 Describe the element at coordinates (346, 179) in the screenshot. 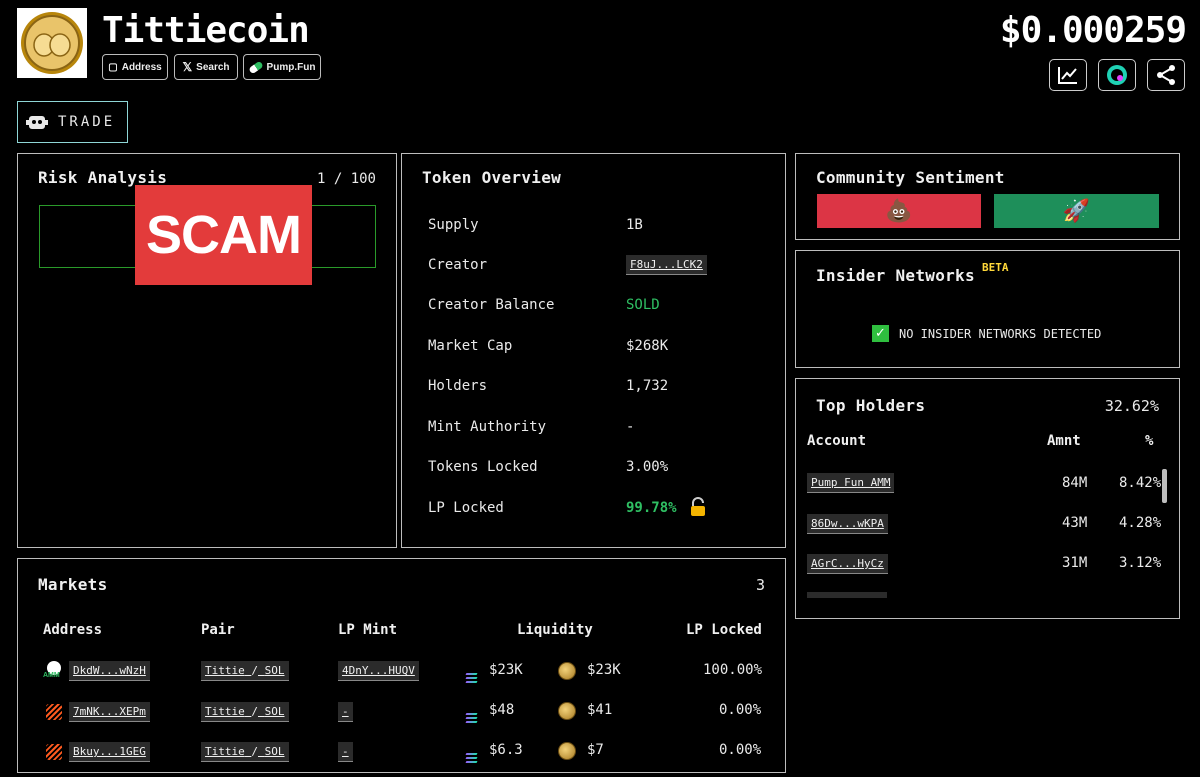

I see `risk-score: 1 / 100` at that location.